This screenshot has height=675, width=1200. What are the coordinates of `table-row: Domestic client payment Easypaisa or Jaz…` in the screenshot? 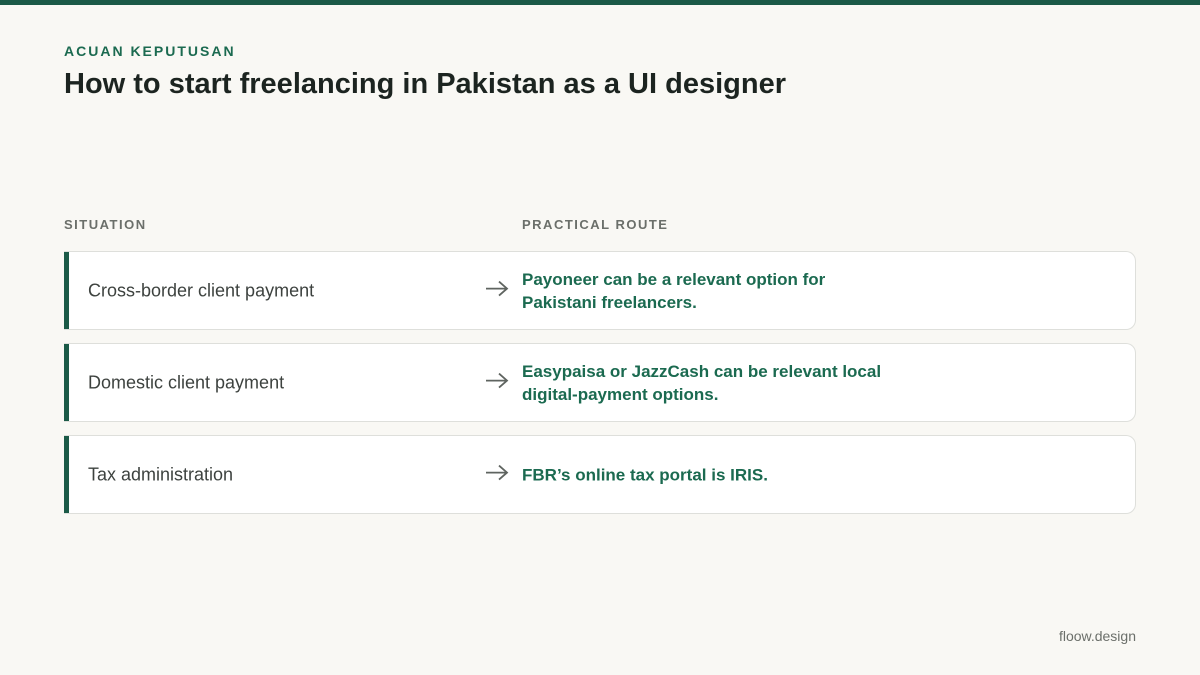 It's located at (600, 382).